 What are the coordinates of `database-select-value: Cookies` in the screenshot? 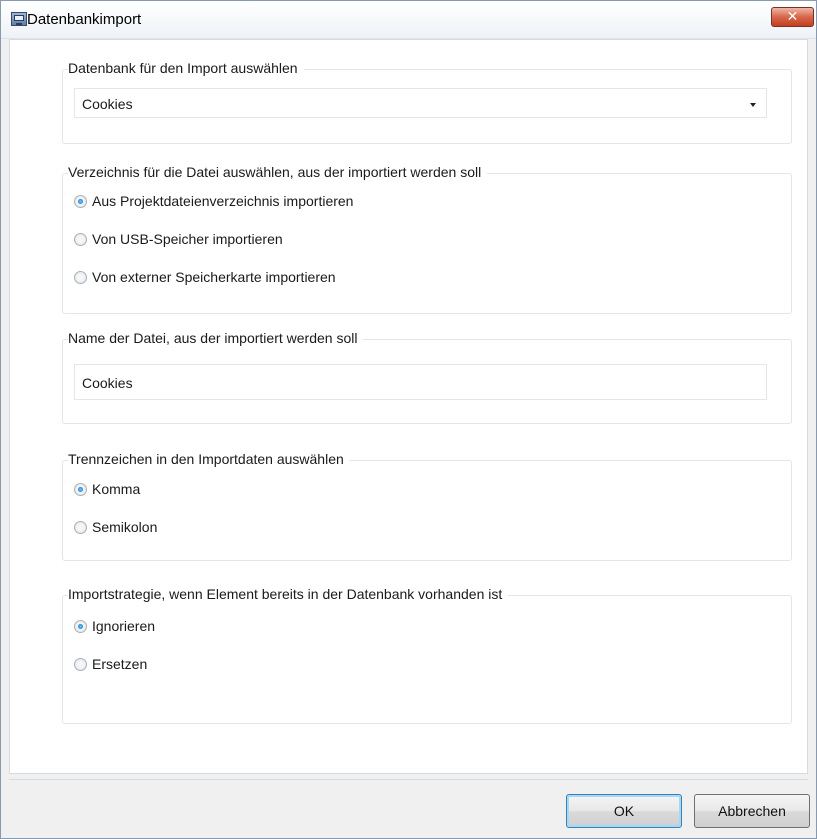 It's located at (107, 104).